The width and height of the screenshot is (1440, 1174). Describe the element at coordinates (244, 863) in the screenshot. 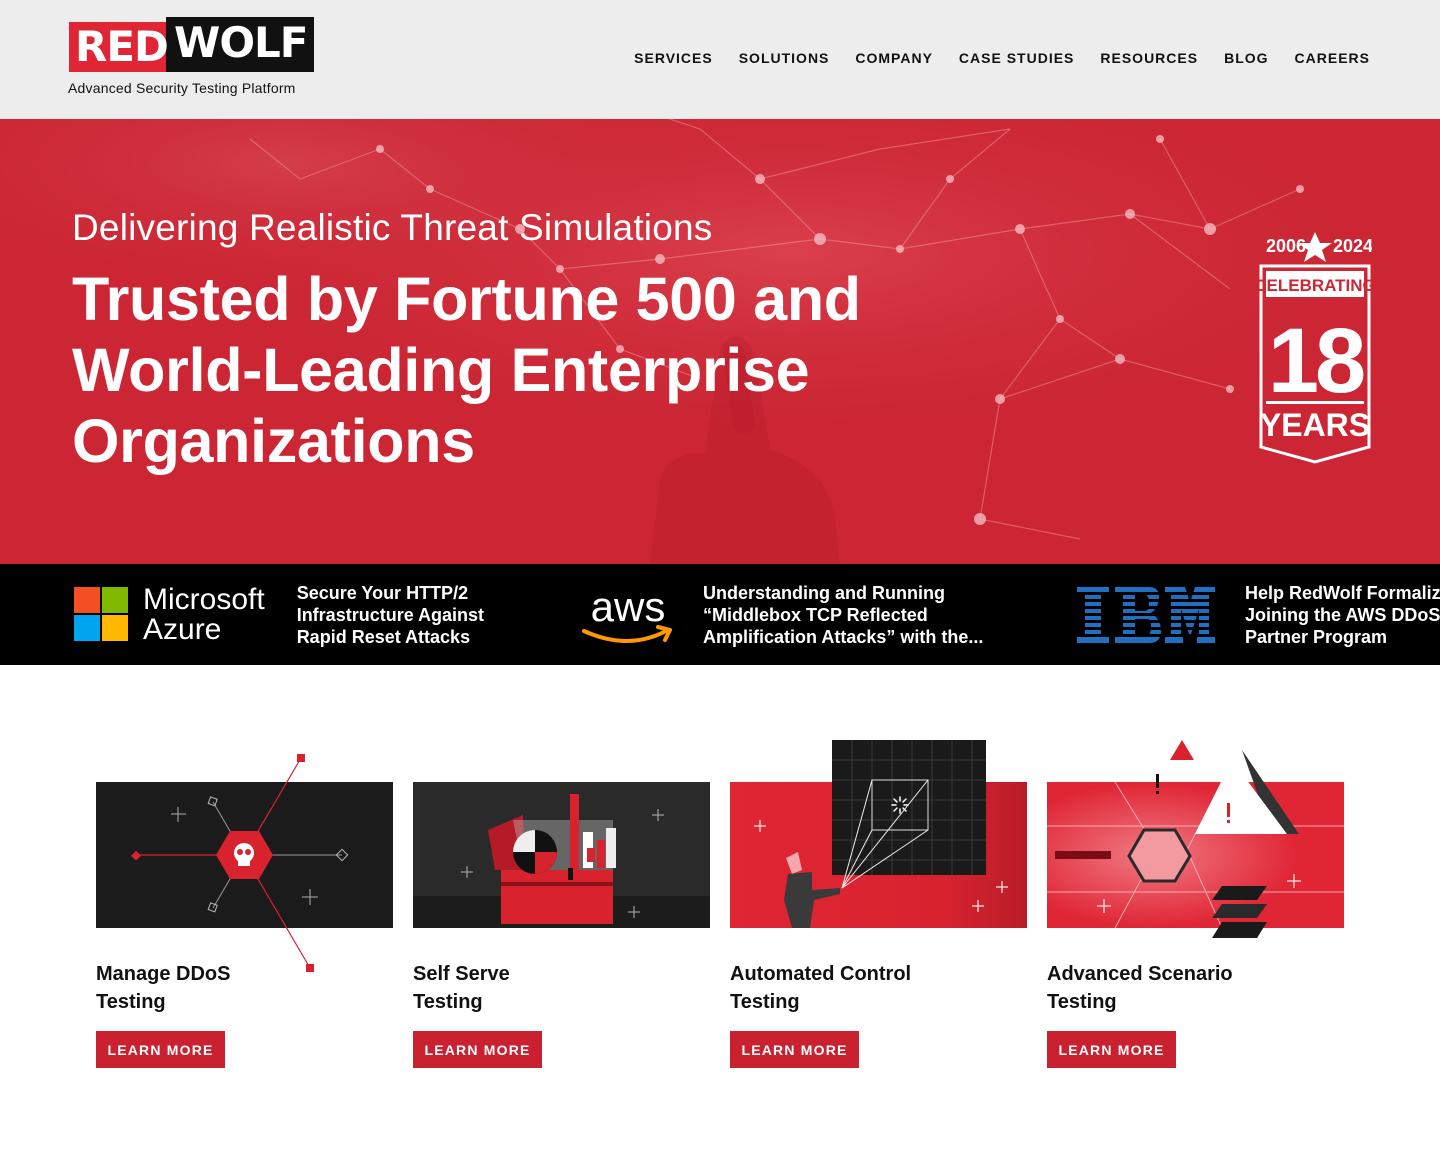

I see `skull-hexagon-icon` at that location.